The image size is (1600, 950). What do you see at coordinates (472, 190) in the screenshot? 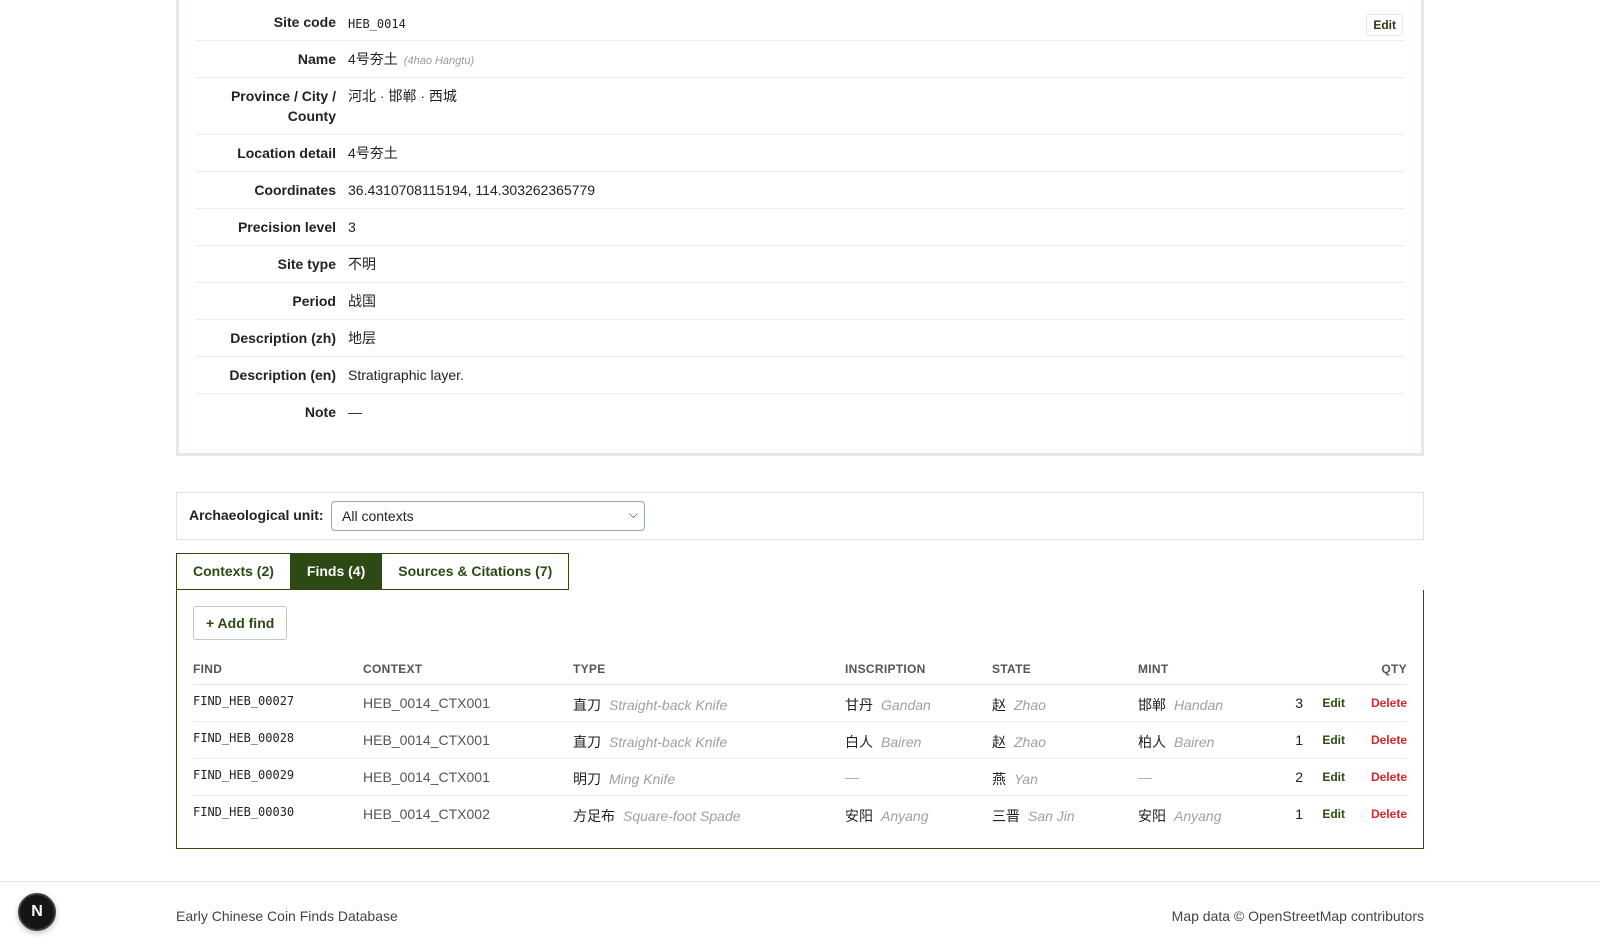
I see `coordinates-value: 36.4310708115194, 114.303262365779` at bounding box center [472, 190].